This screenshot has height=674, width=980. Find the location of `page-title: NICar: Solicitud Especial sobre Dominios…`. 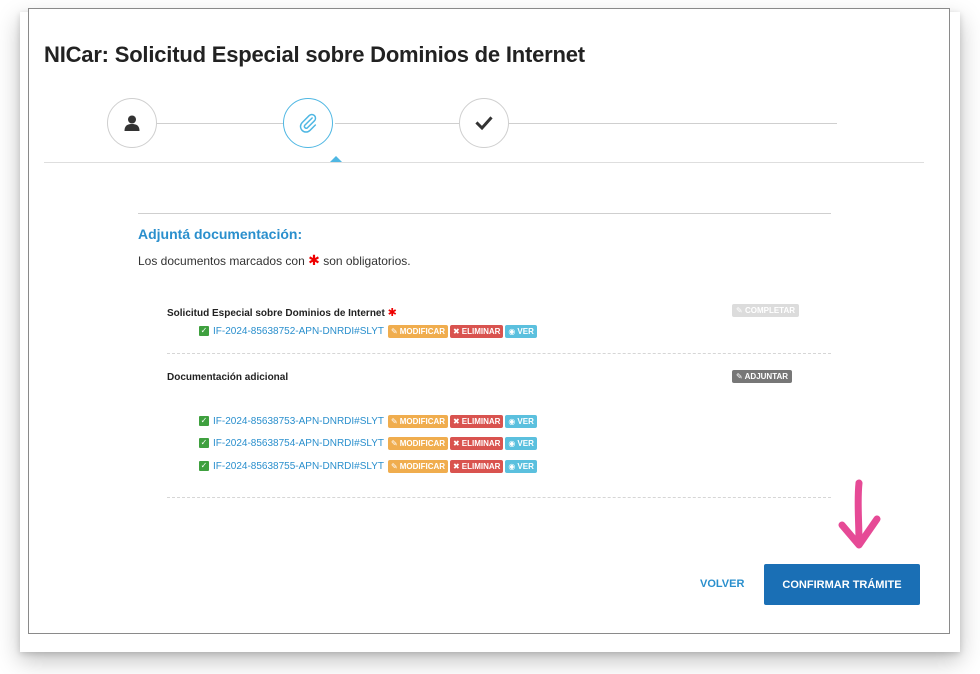

page-title: NICar: Solicitud Especial sobre Dominios… is located at coordinates (314, 54).